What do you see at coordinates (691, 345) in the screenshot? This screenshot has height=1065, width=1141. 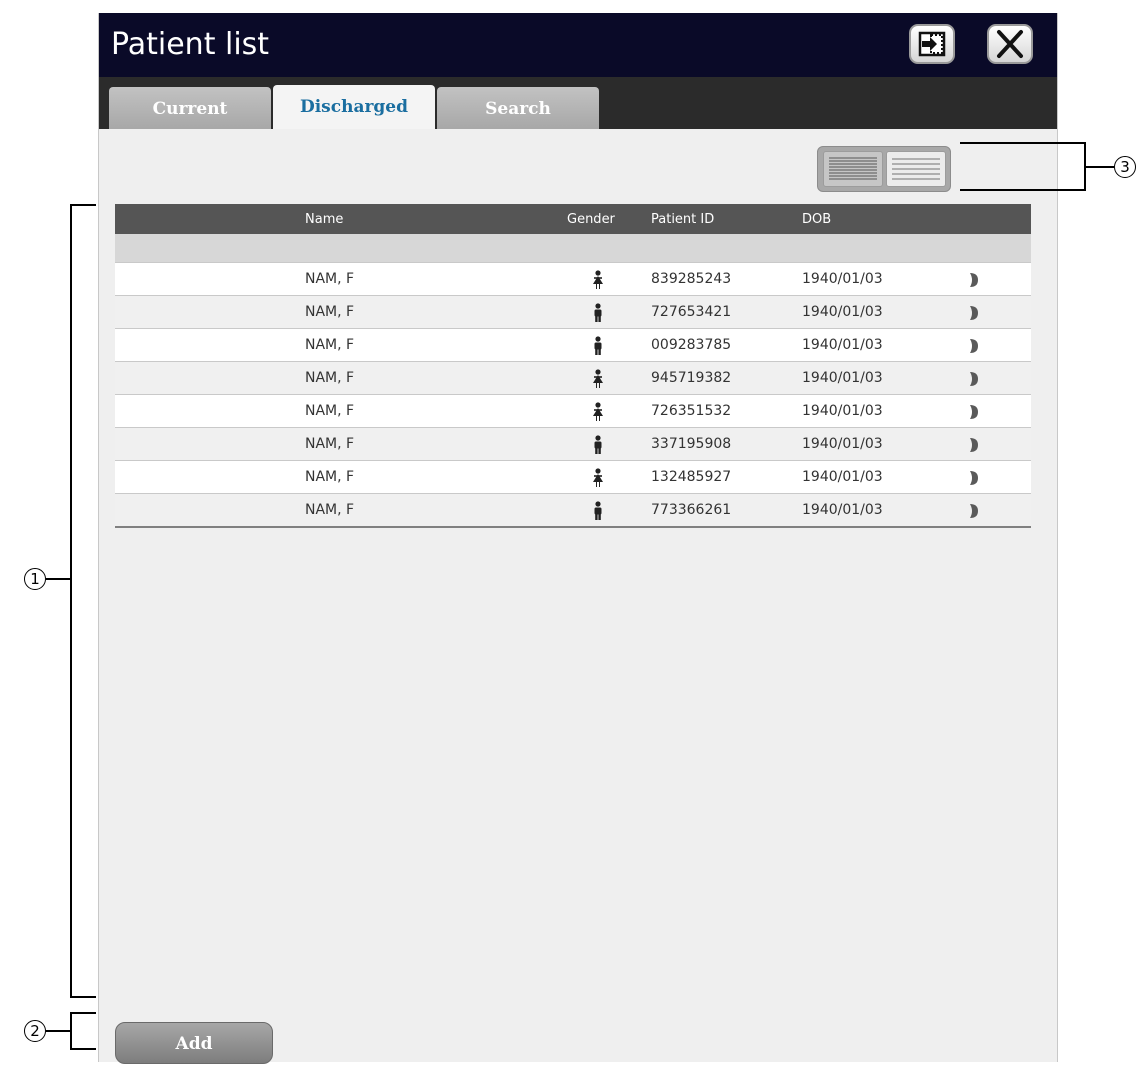 I see `patient-id: 009283785` at bounding box center [691, 345].